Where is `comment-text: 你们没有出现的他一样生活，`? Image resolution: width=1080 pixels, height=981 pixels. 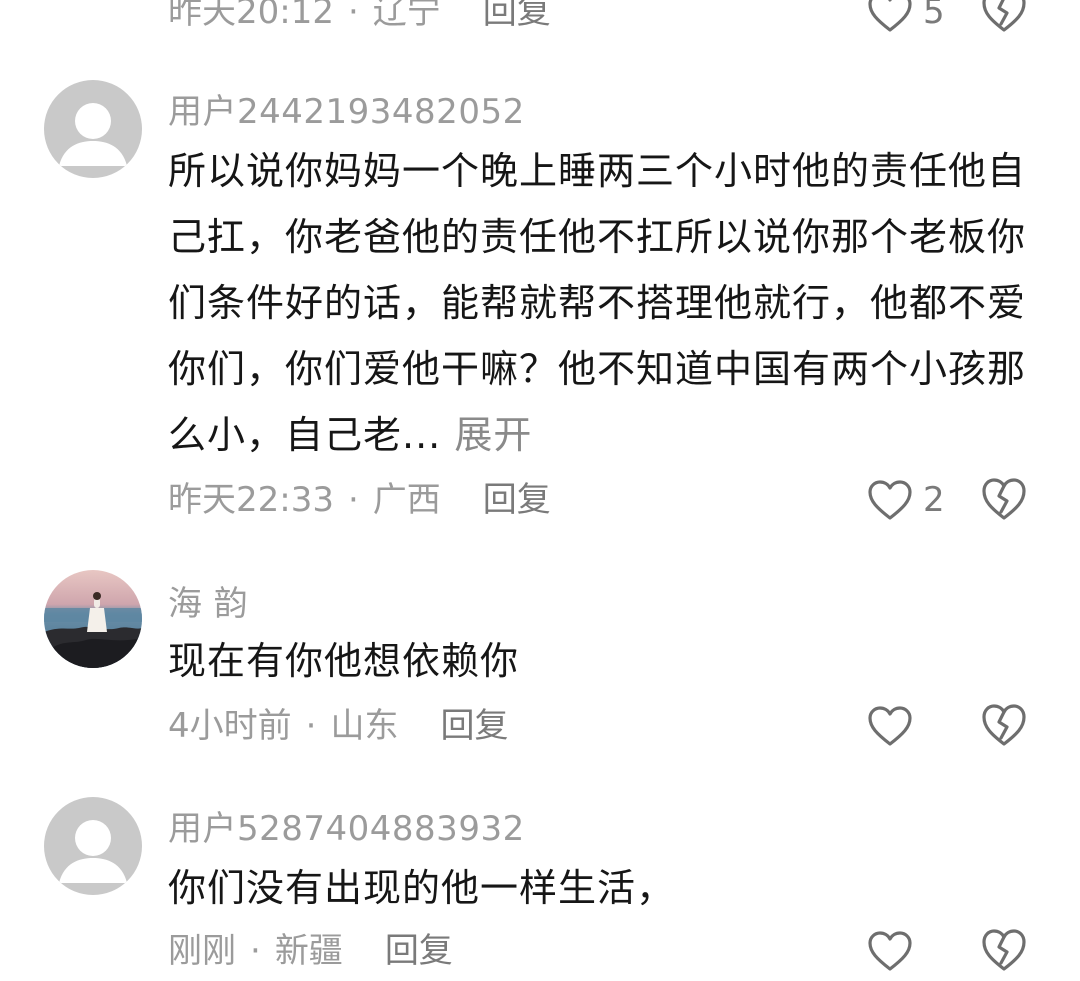 comment-text: 你们没有出现的他一样生活， is located at coordinates (599, 888).